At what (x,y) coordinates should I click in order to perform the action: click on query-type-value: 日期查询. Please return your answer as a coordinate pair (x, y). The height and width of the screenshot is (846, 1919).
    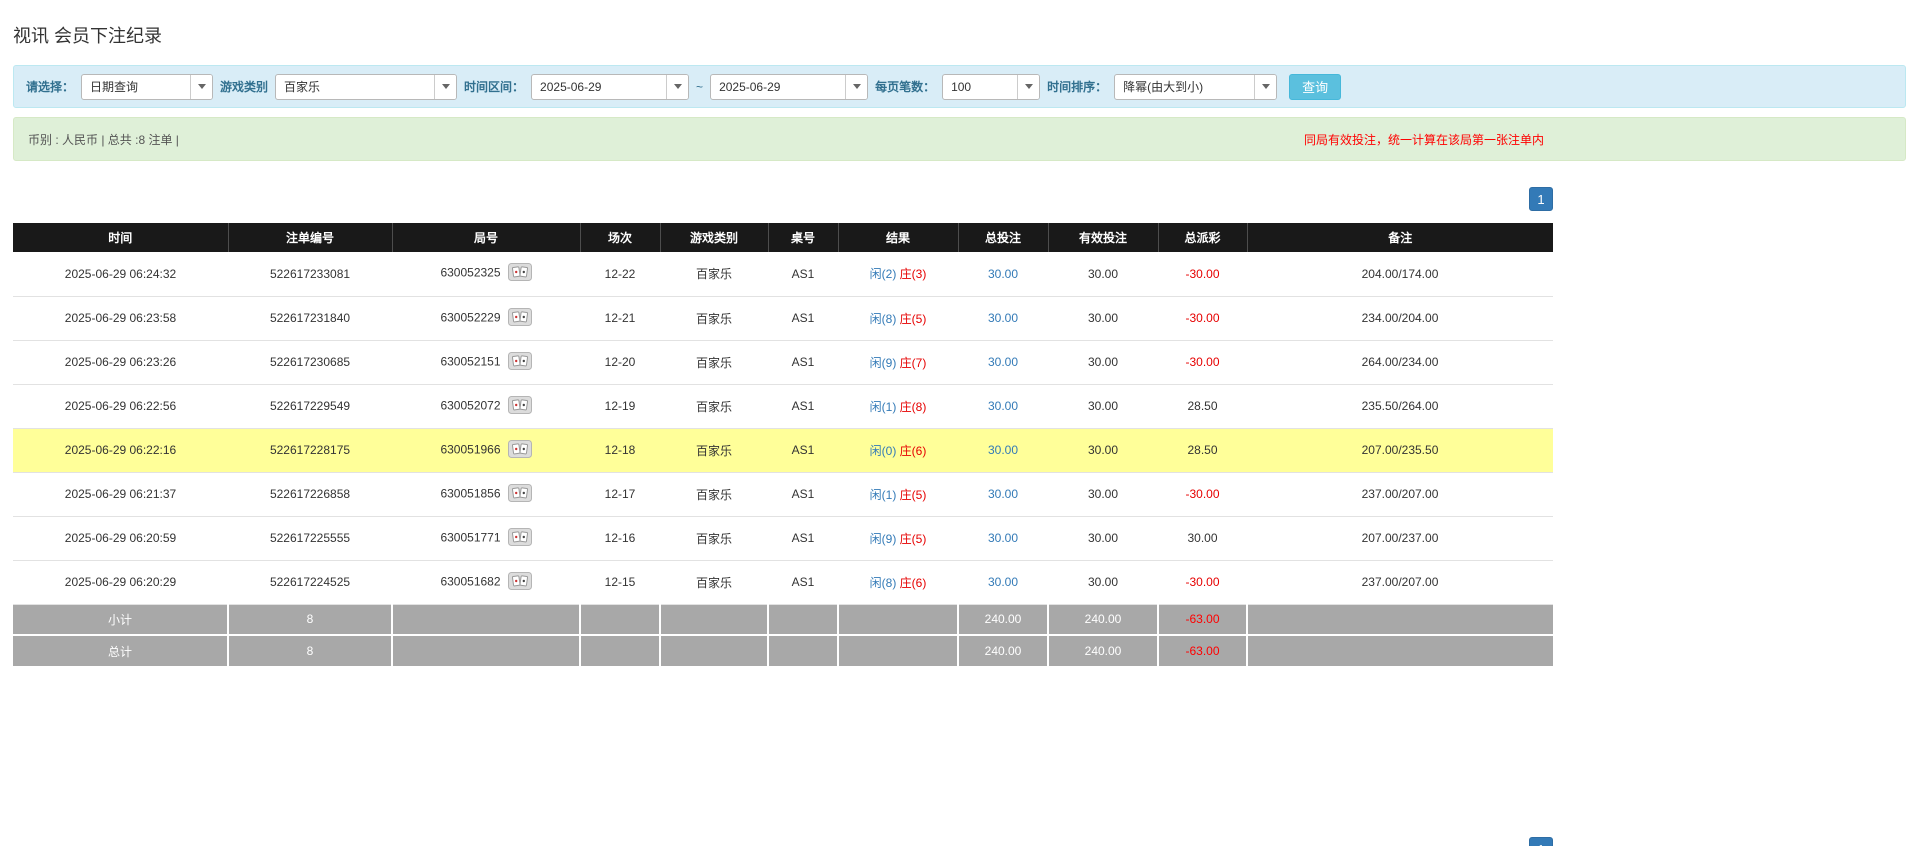
    Looking at the image, I should click on (114, 86).